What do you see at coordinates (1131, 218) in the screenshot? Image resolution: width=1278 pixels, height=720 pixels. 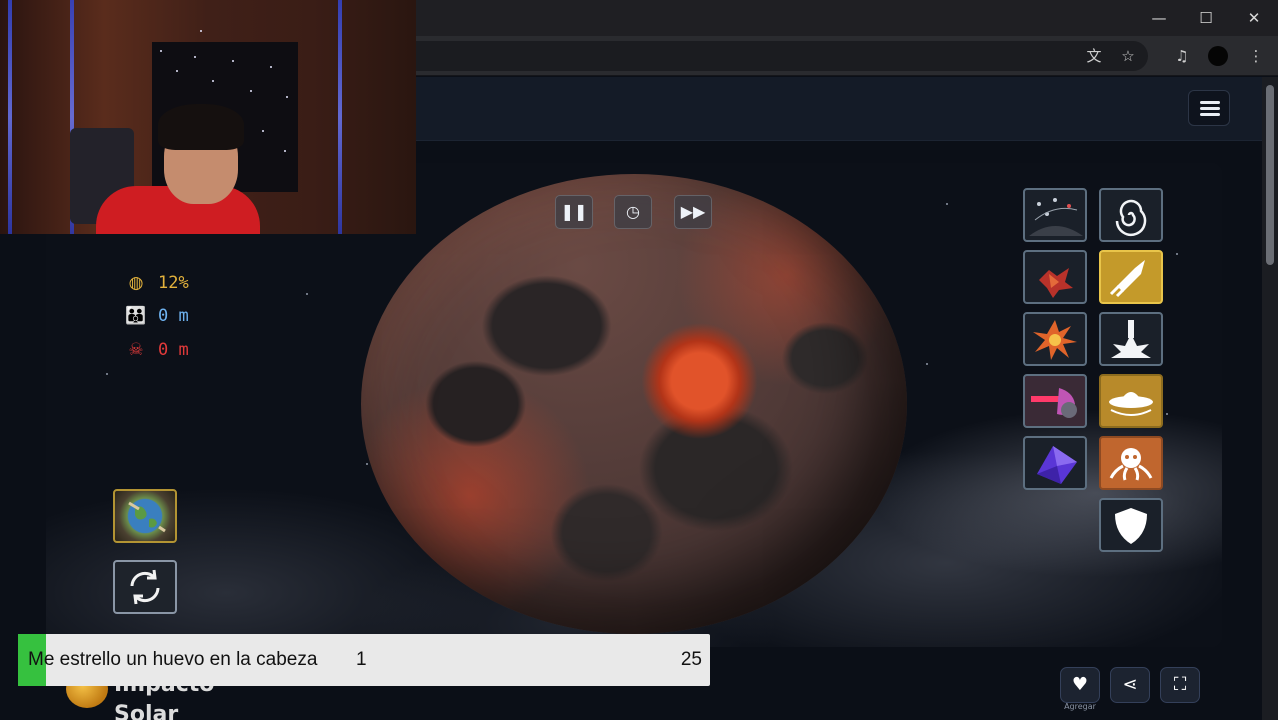 I see `spiral-icon` at bounding box center [1131, 218].